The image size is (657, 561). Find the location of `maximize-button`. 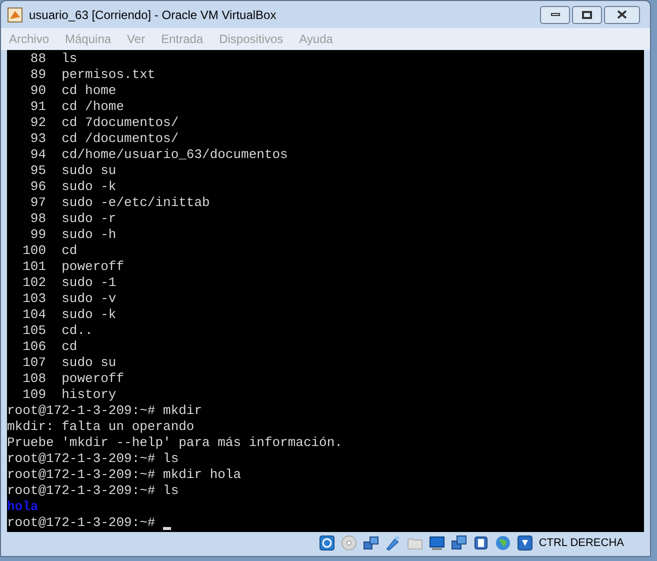

maximize-button is located at coordinates (587, 15).